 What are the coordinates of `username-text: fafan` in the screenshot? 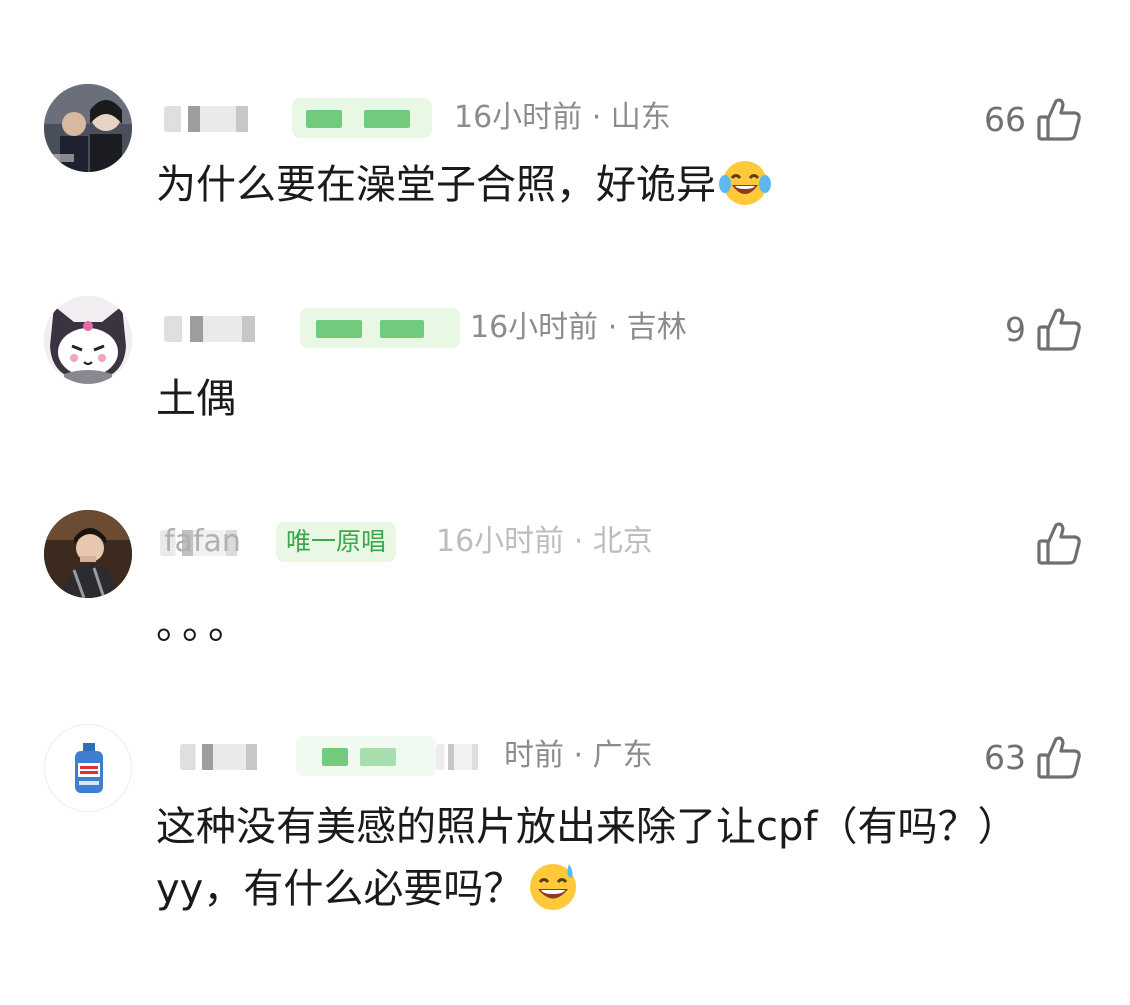 It's located at (202, 542).